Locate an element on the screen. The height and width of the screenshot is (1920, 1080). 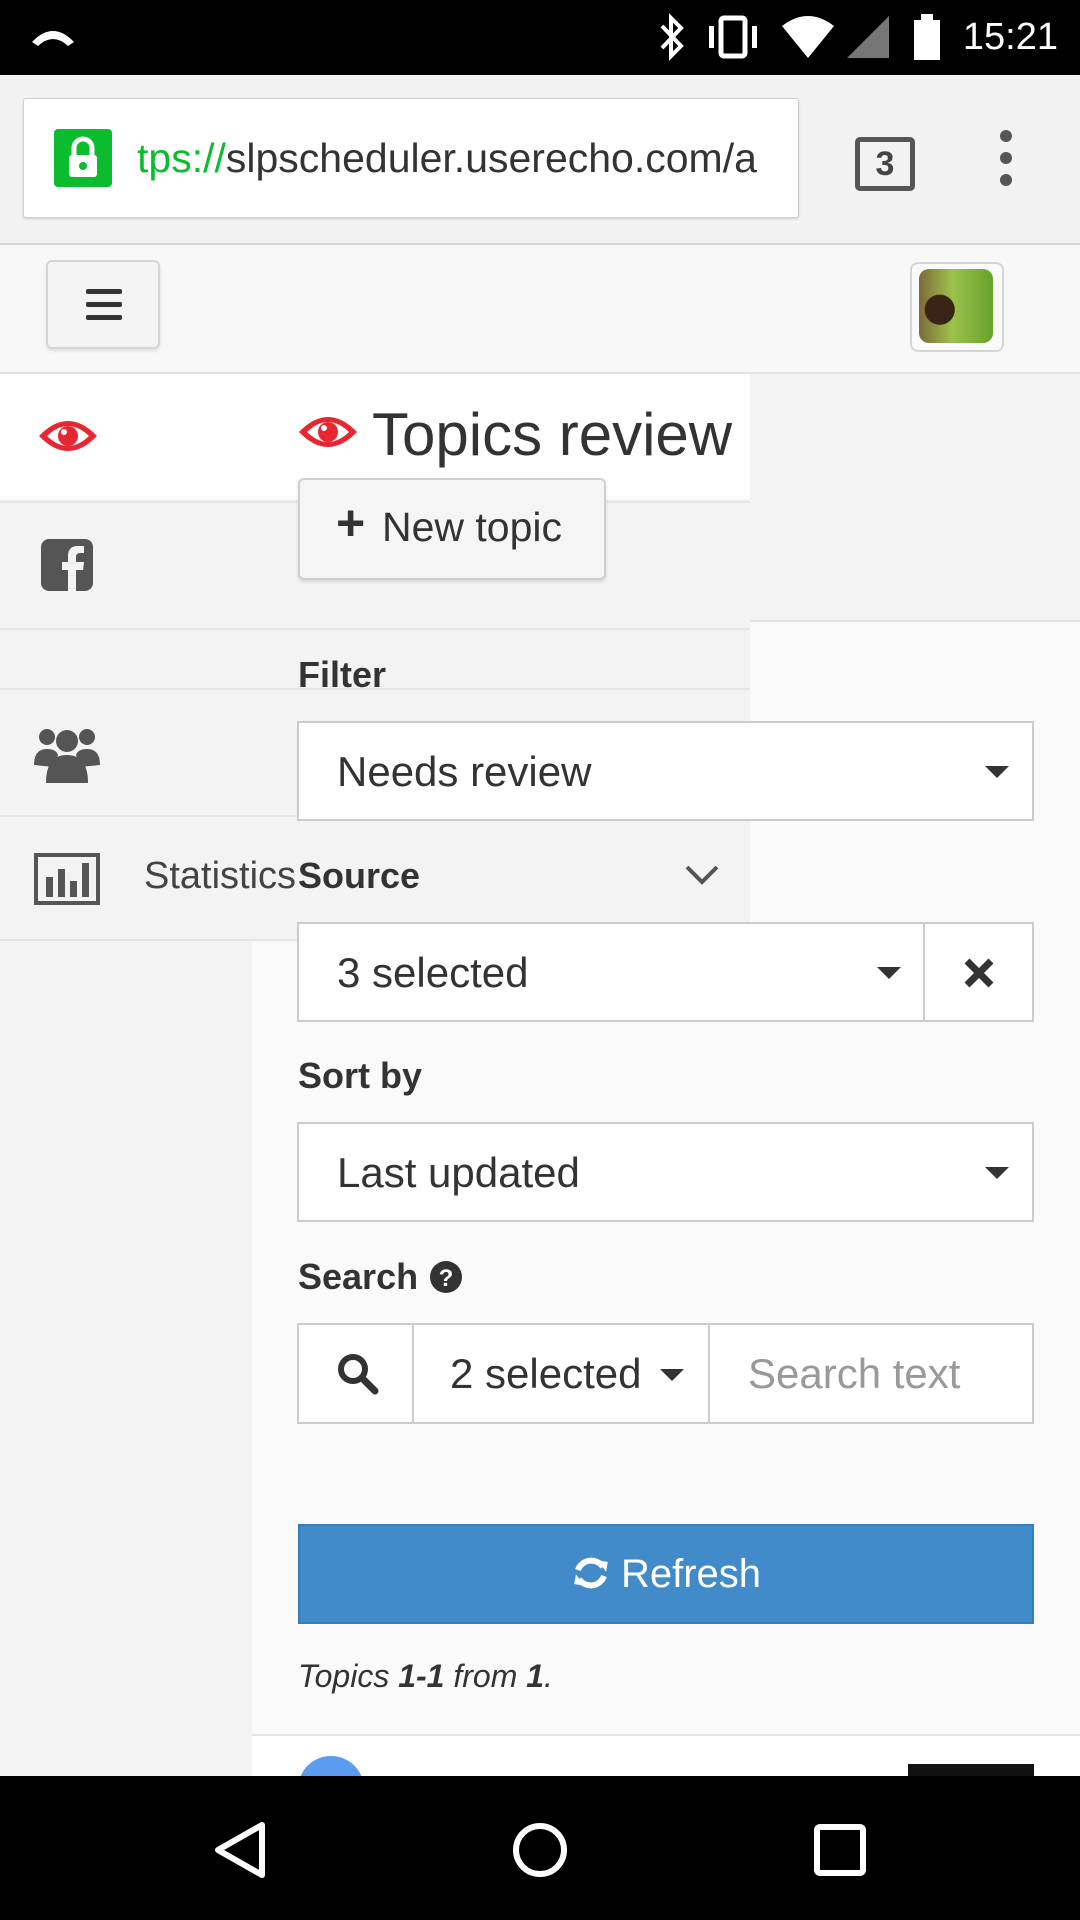
page-title: Topics review is located at coordinates (552, 434).